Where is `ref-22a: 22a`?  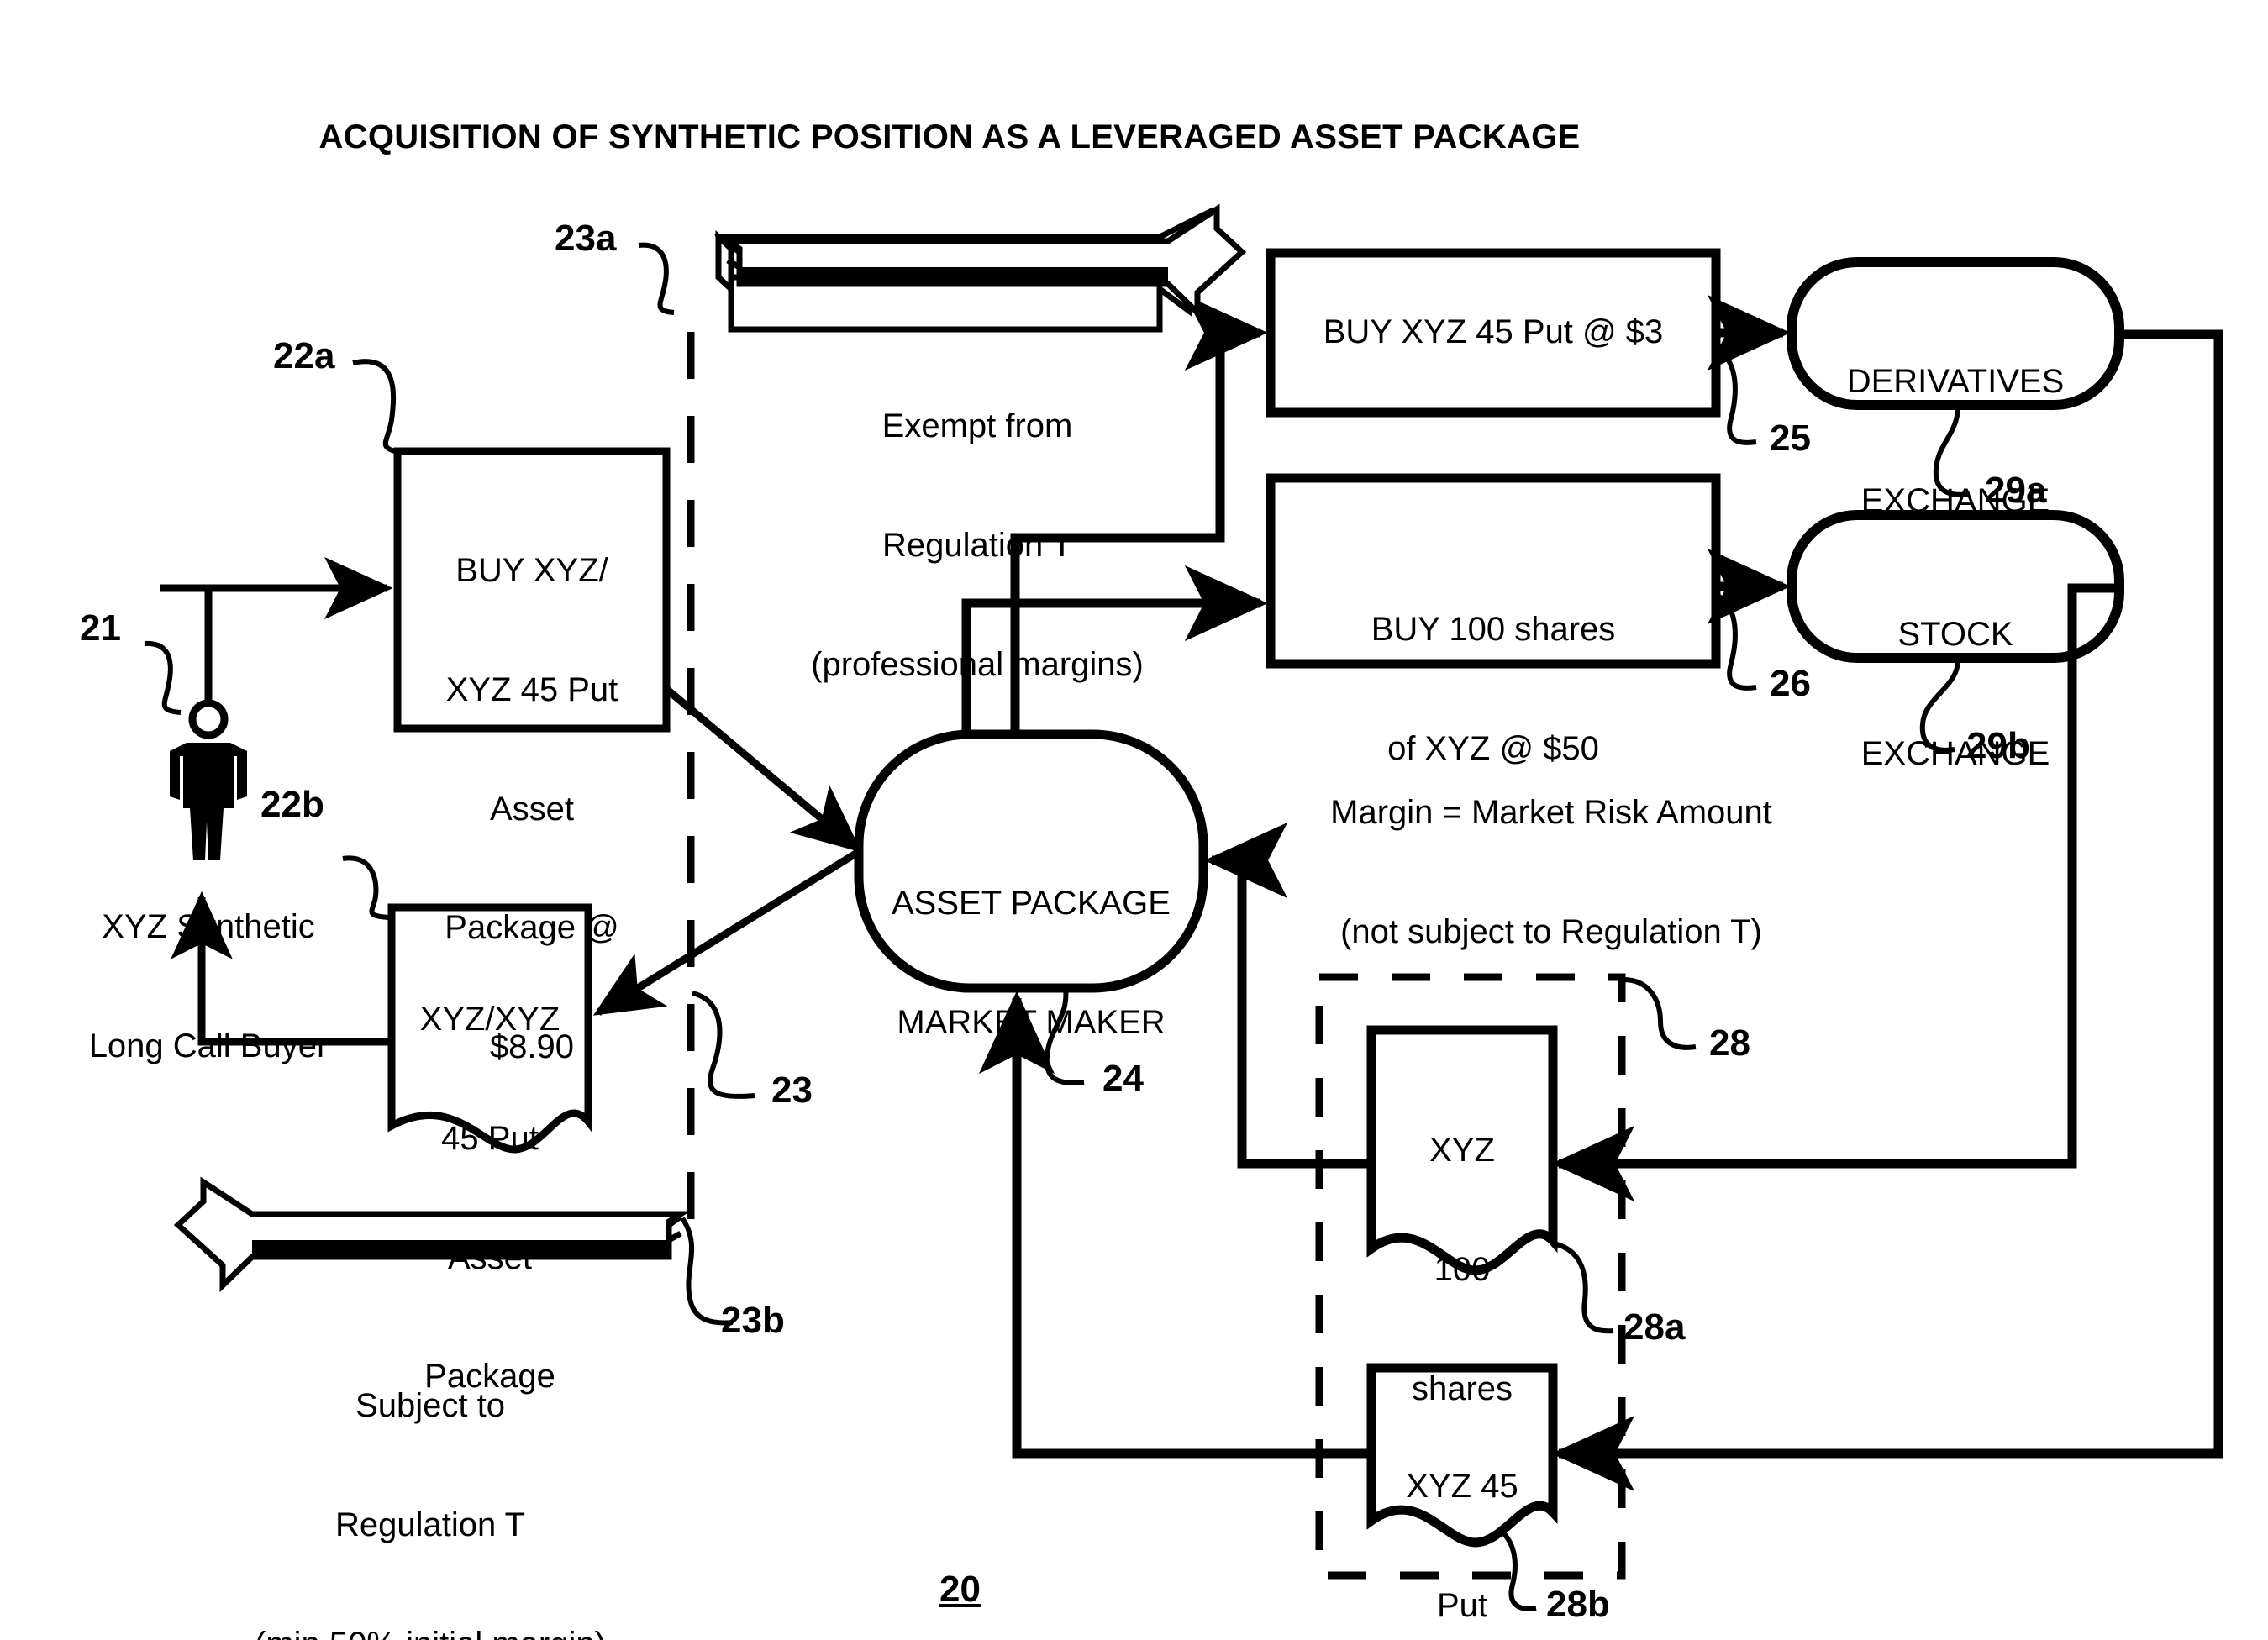 ref-22a: 22a is located at coordinates (304, 355).